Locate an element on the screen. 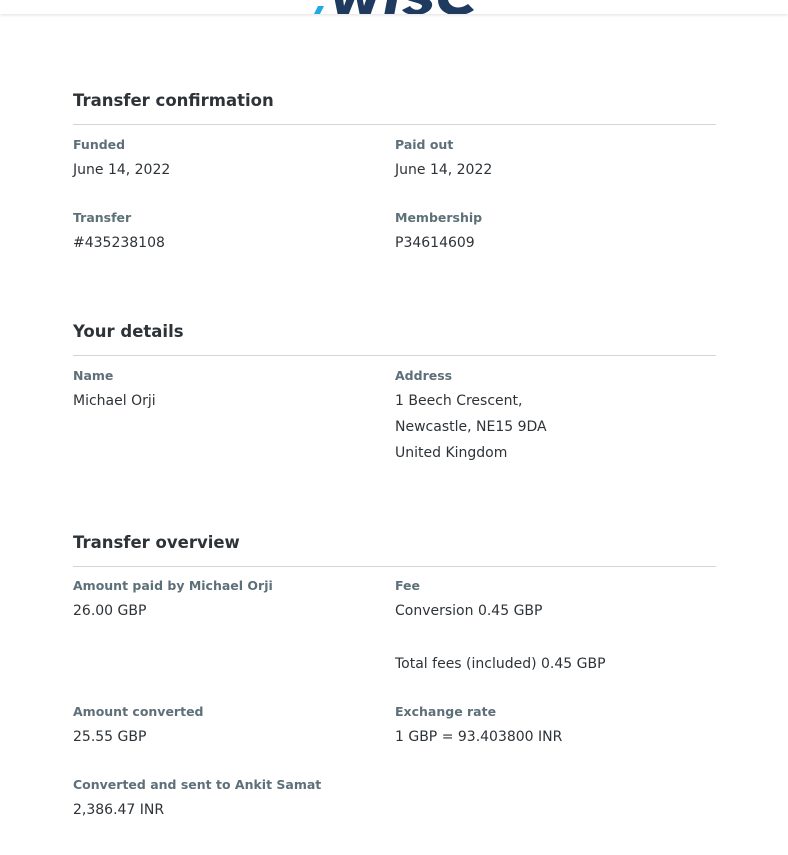 Image resolution: width=788 pixels, height=855 pixels. membership-value: P34614609 is located at coordinates (435, 243).